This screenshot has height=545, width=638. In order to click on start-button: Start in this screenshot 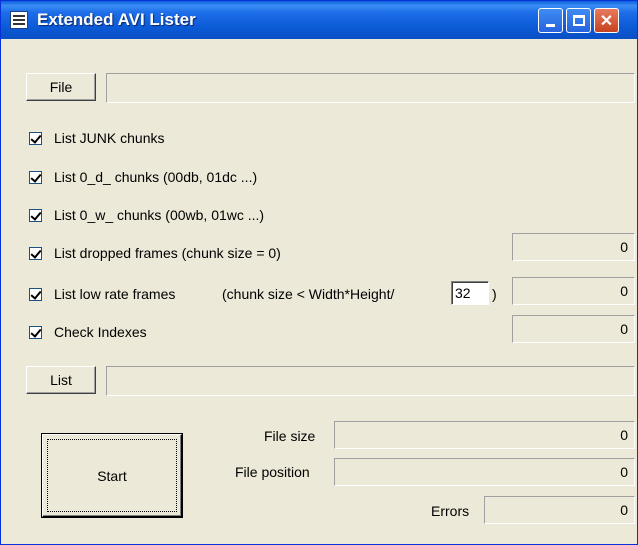, I will do `click(112, 475)`.